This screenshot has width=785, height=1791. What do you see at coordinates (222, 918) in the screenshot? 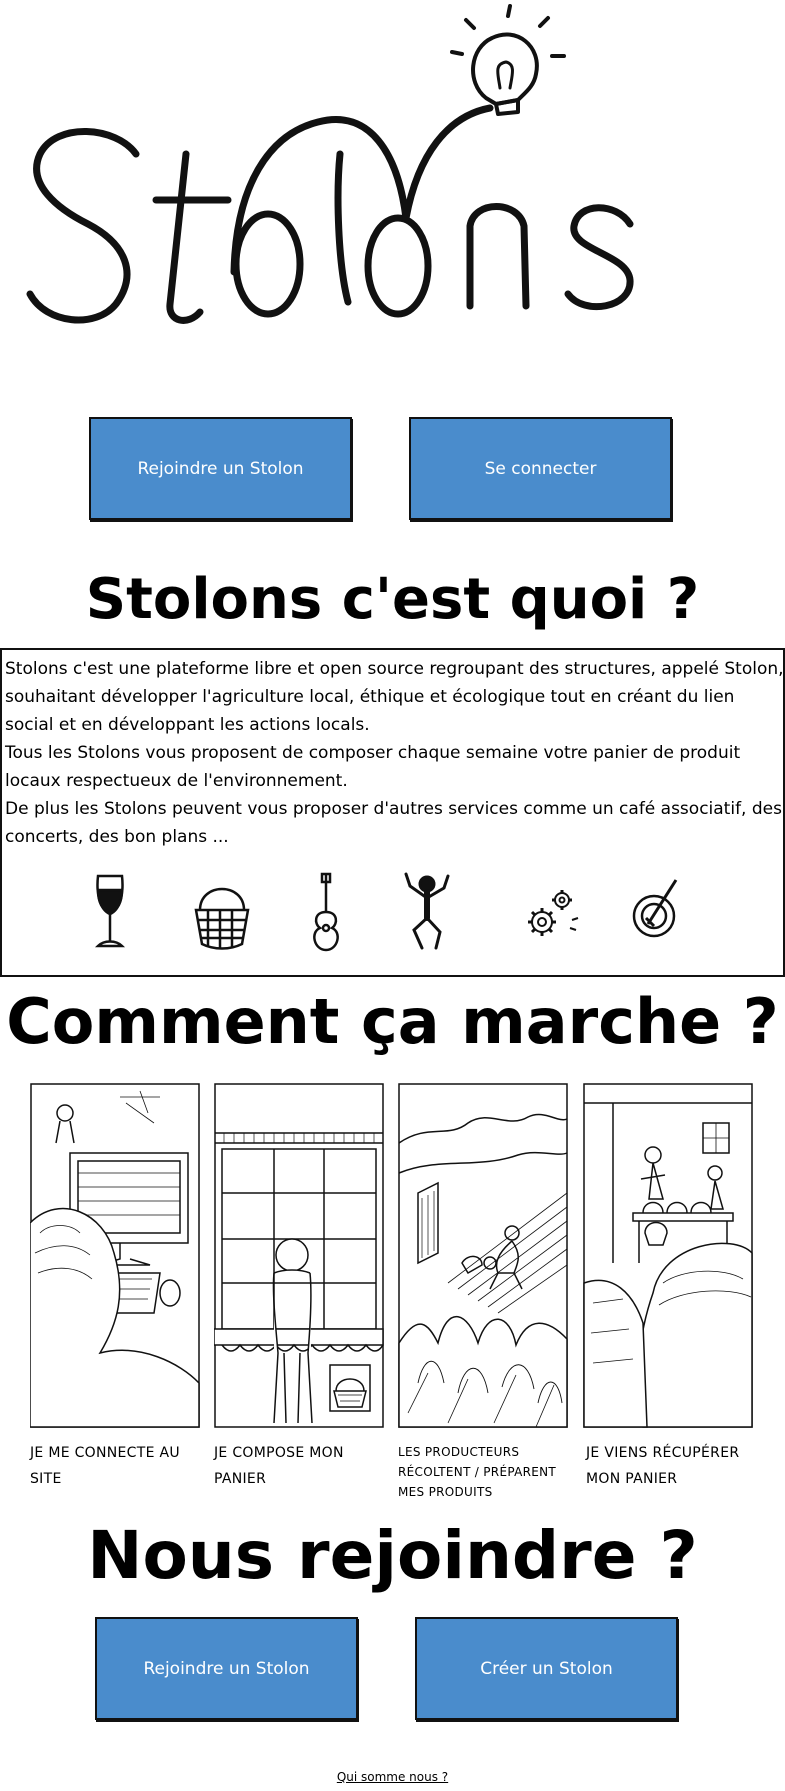
I see `basket-icon` at bounding box center [222, 918].